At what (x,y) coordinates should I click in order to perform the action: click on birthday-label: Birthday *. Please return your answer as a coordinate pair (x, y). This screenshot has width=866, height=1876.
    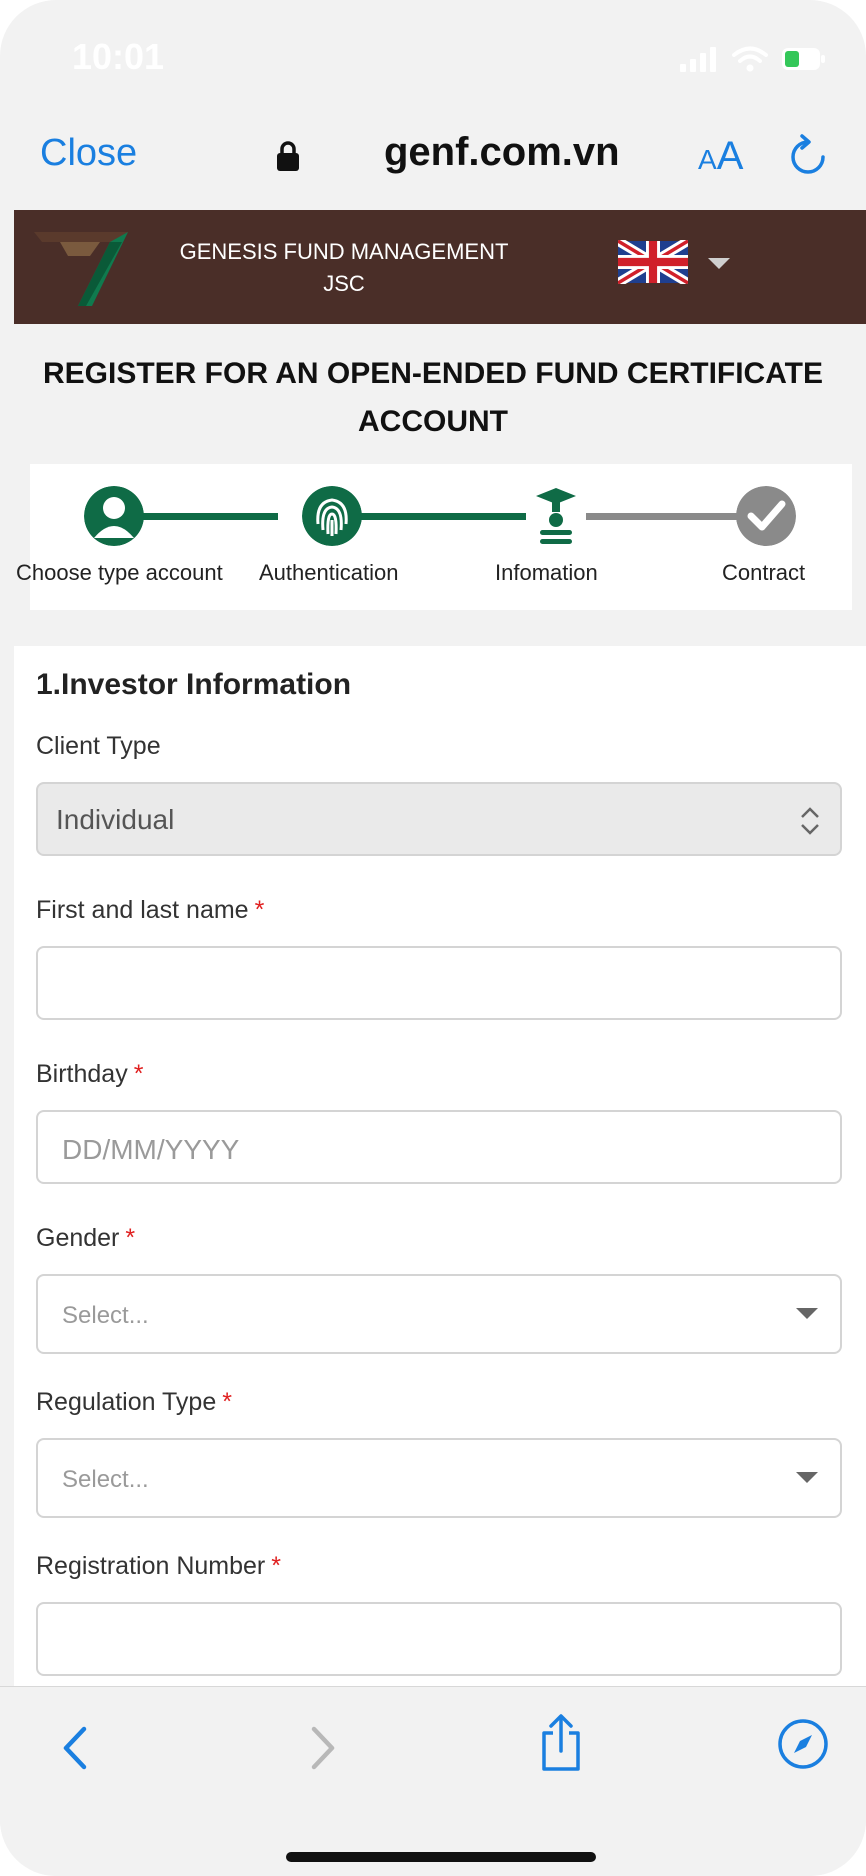
    Looking at the image, I should click on (89, 1074).